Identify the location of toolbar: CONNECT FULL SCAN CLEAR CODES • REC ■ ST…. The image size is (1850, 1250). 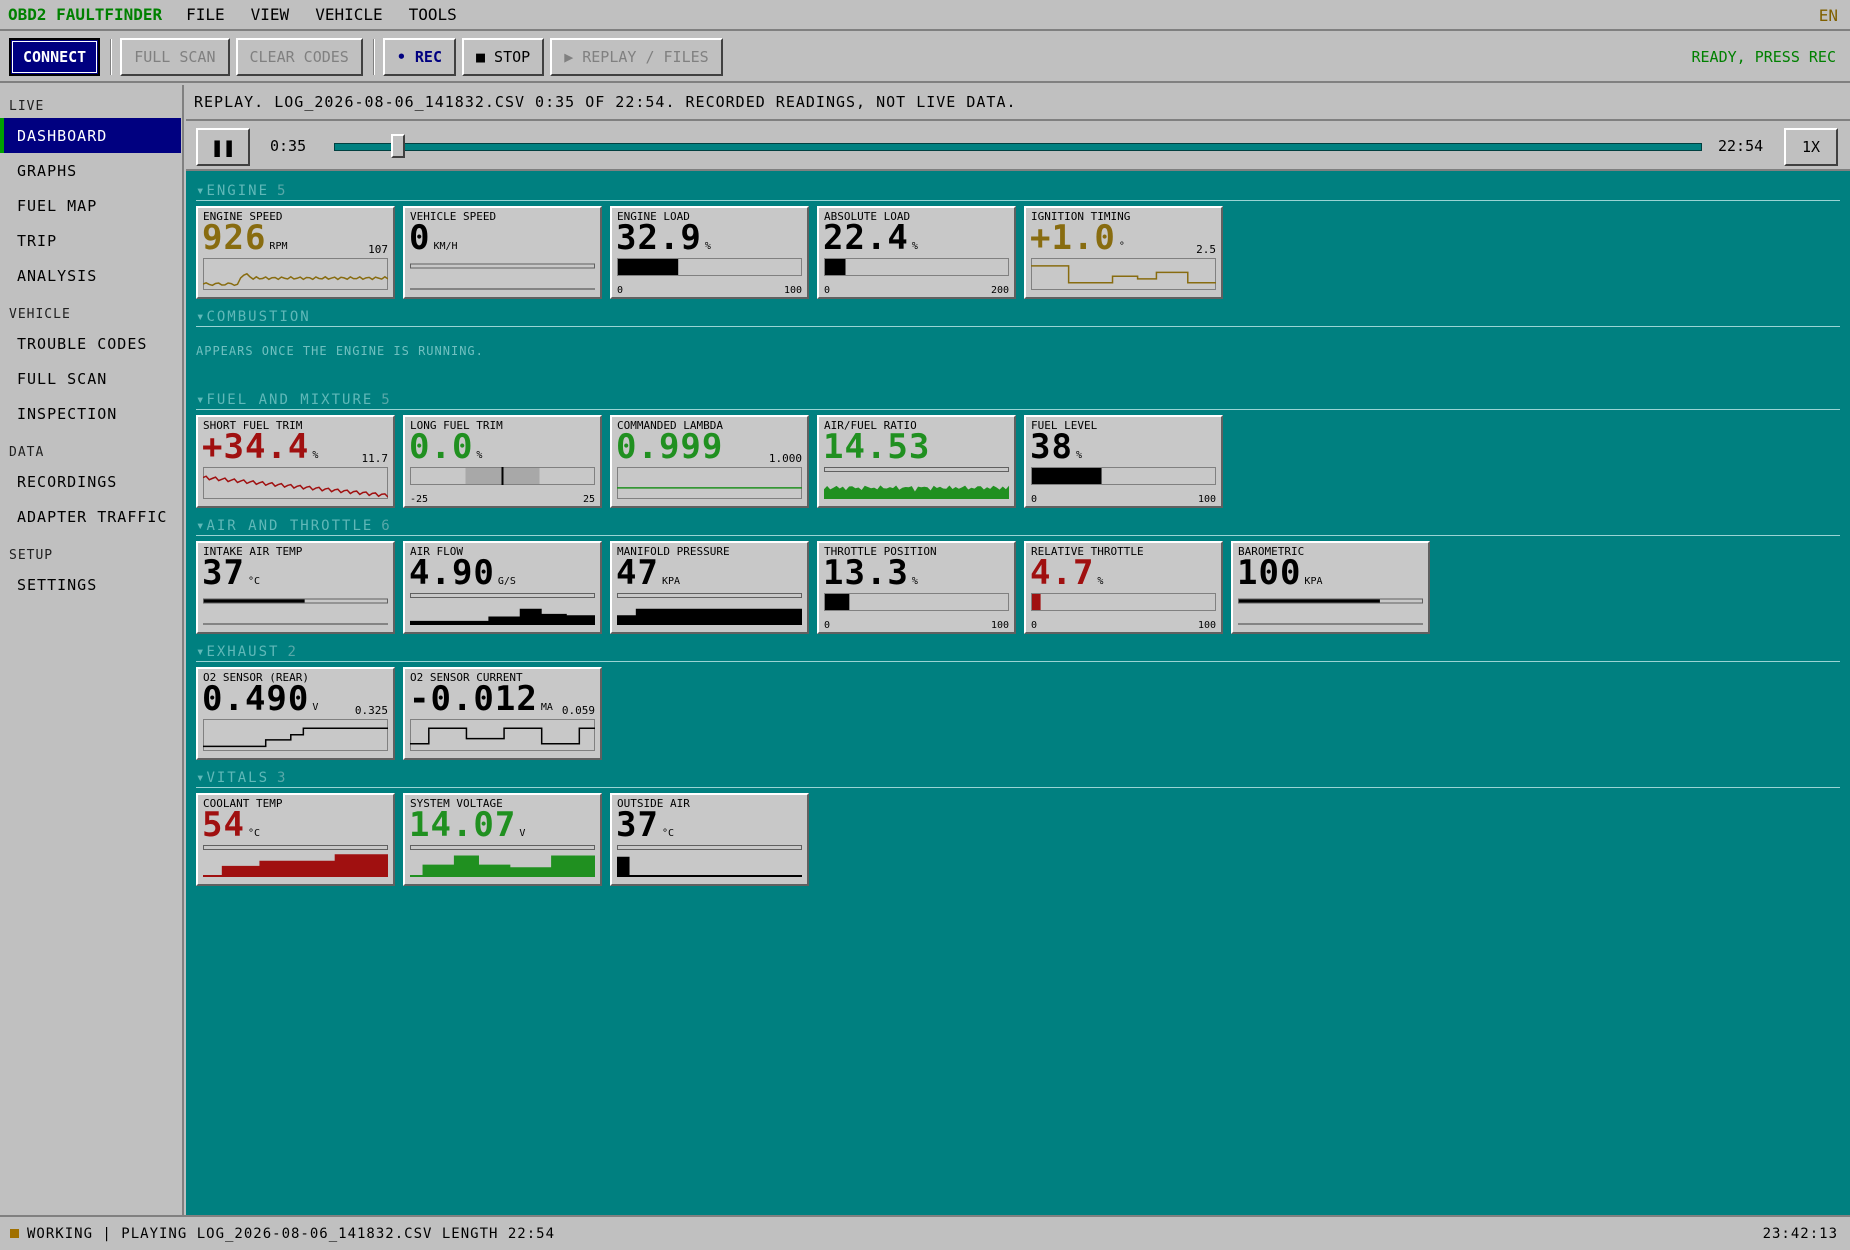
(925, 58).